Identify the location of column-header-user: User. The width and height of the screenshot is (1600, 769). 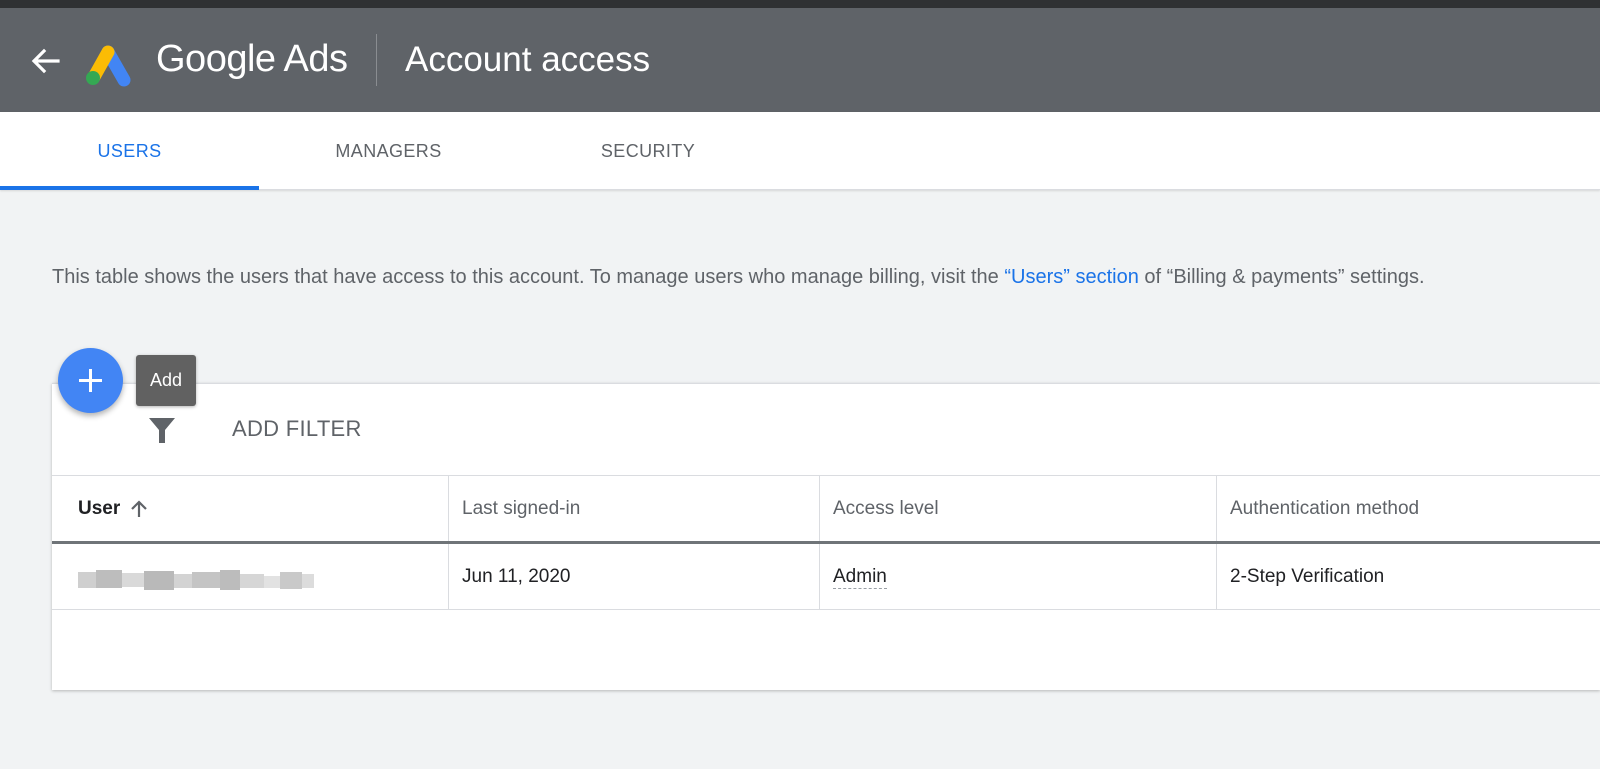
(113, 509).